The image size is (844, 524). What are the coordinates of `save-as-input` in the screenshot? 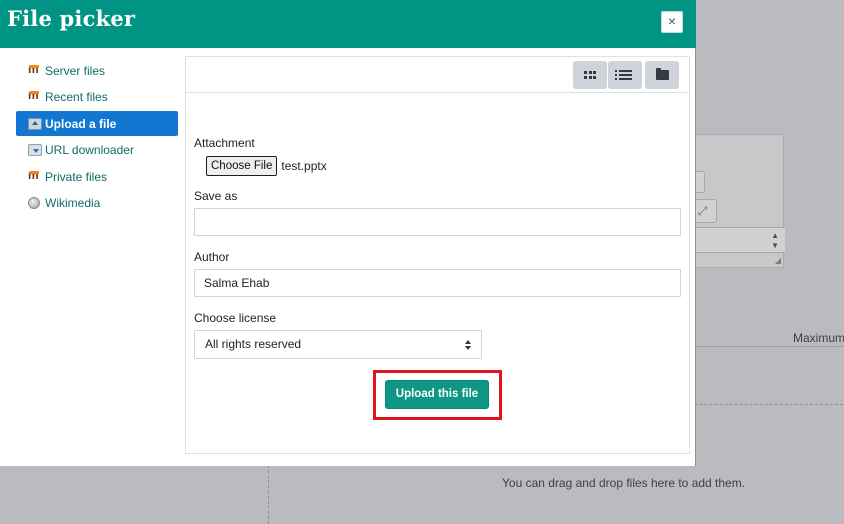 It's located at (437, 222).